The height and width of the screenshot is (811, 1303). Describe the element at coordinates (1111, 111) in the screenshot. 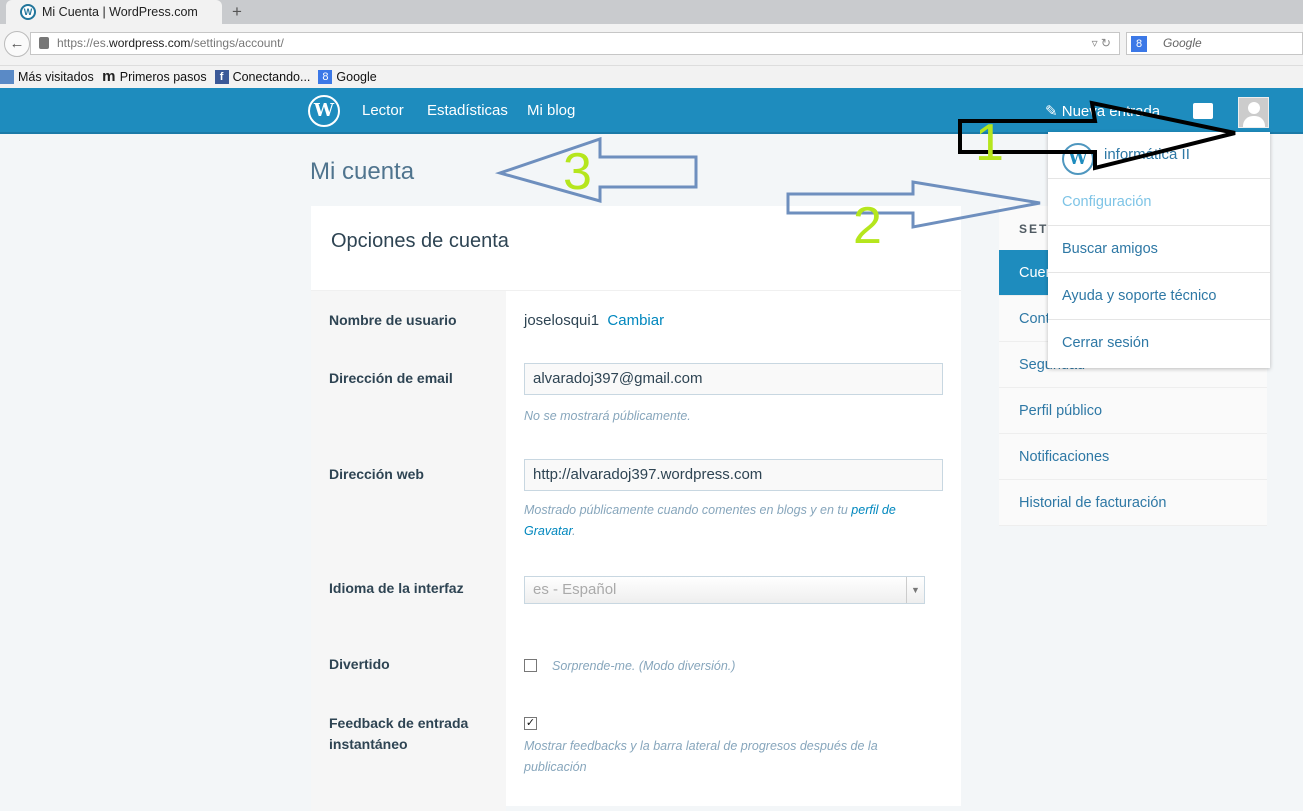

I see `new-post-label: Nueva entrada` at that location.